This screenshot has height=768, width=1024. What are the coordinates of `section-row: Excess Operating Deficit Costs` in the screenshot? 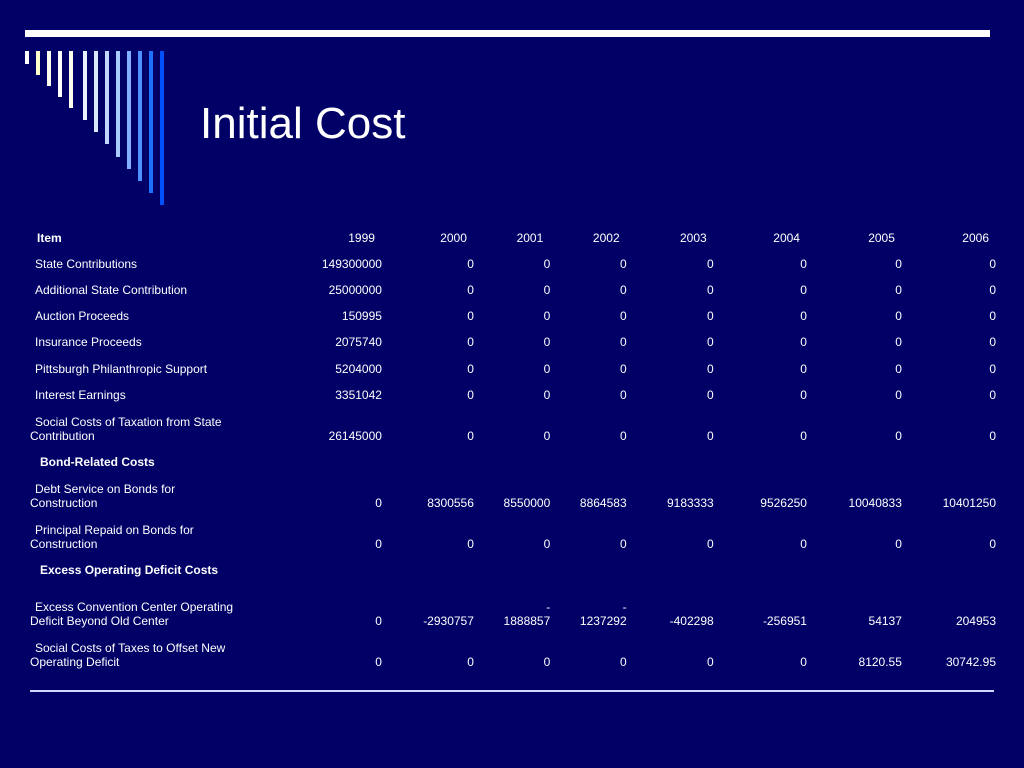 It's located at (513, 564).